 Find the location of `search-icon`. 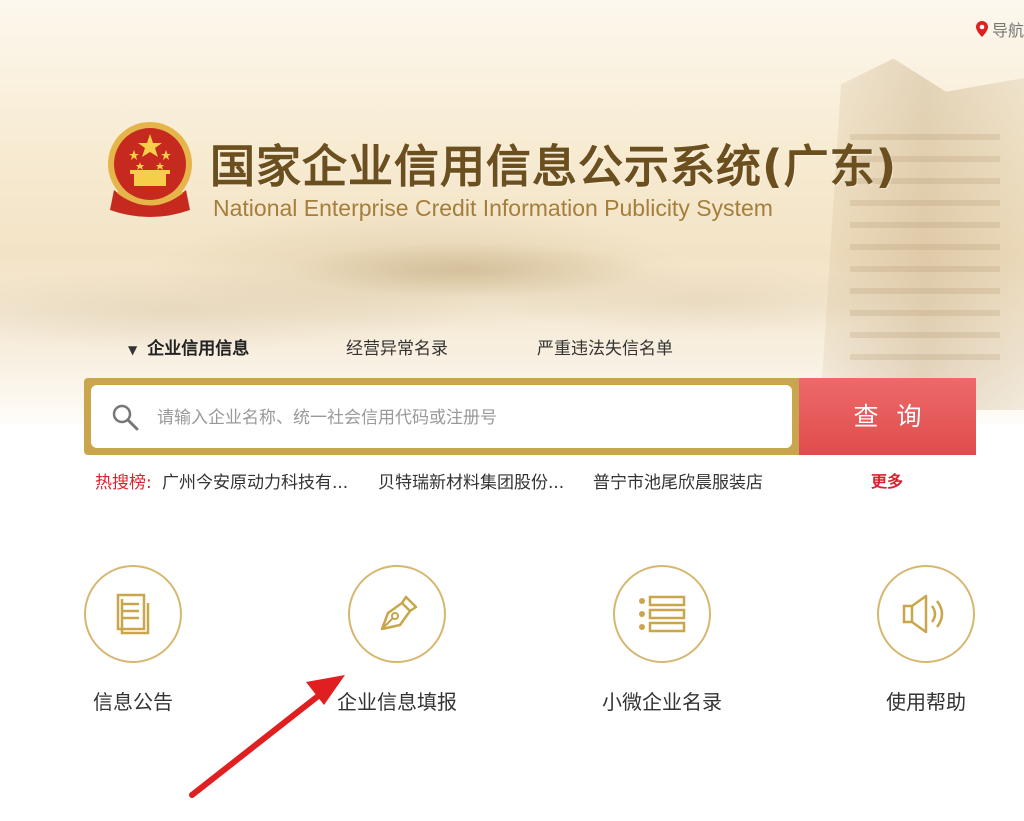

search-icon is located at coordinates (125, 417).